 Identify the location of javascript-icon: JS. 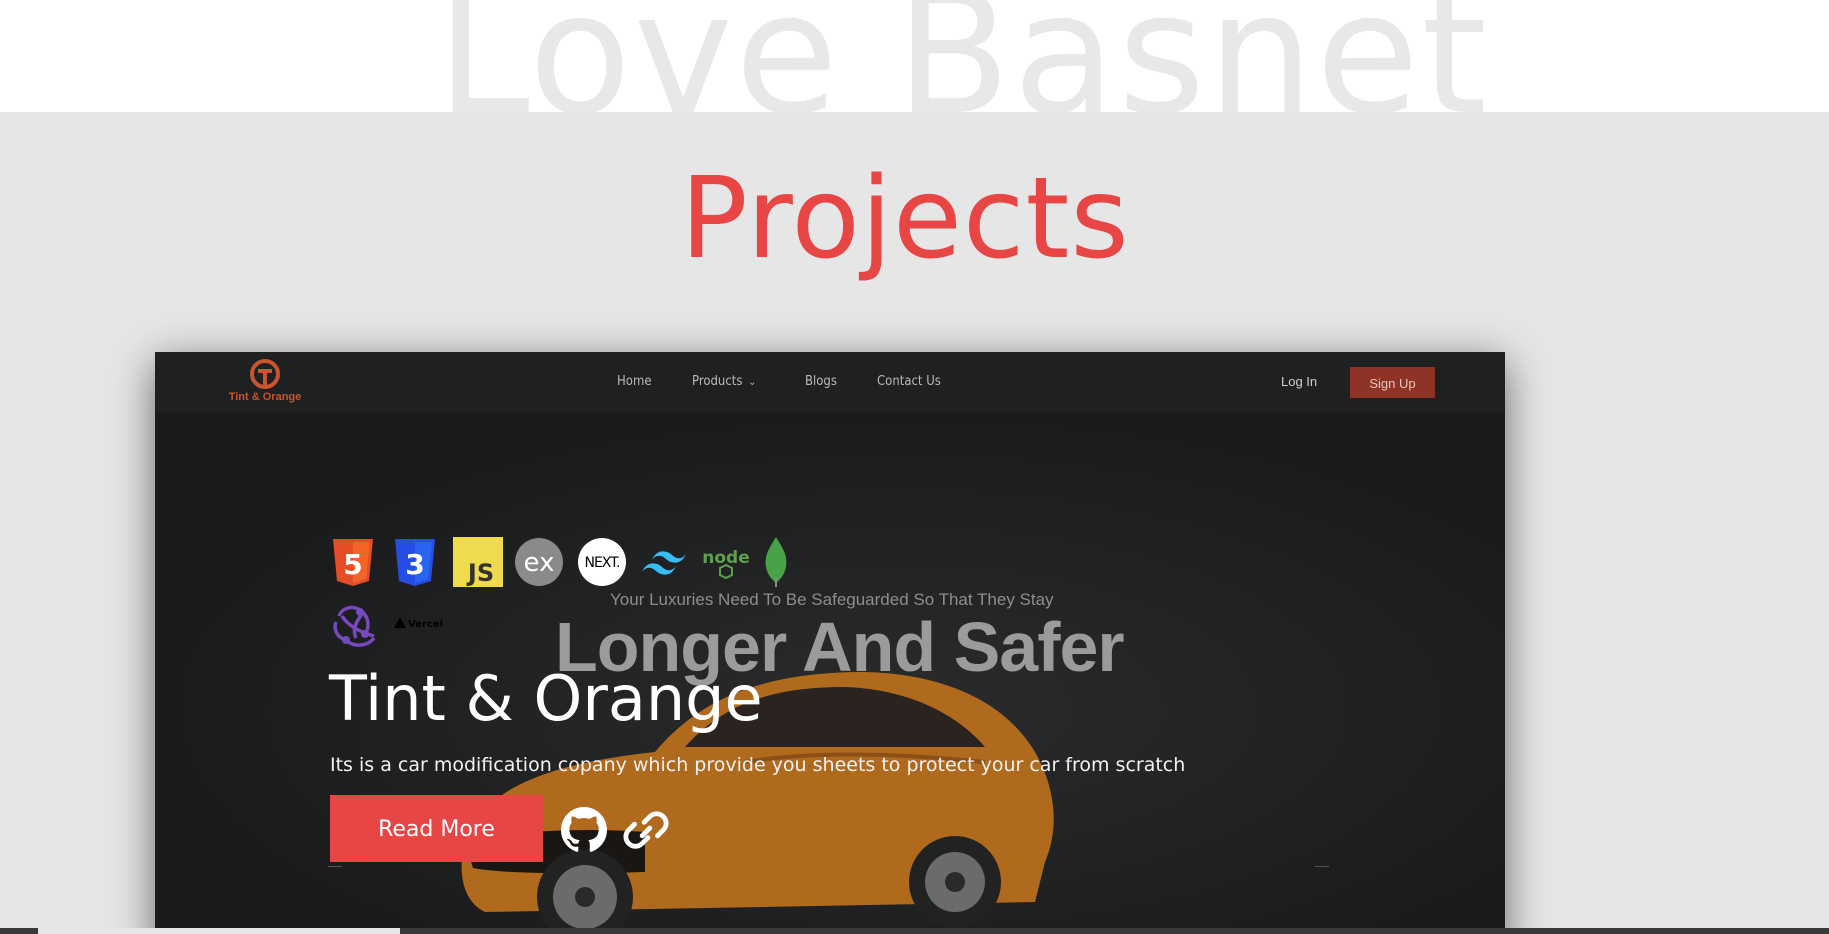
(478, 562).